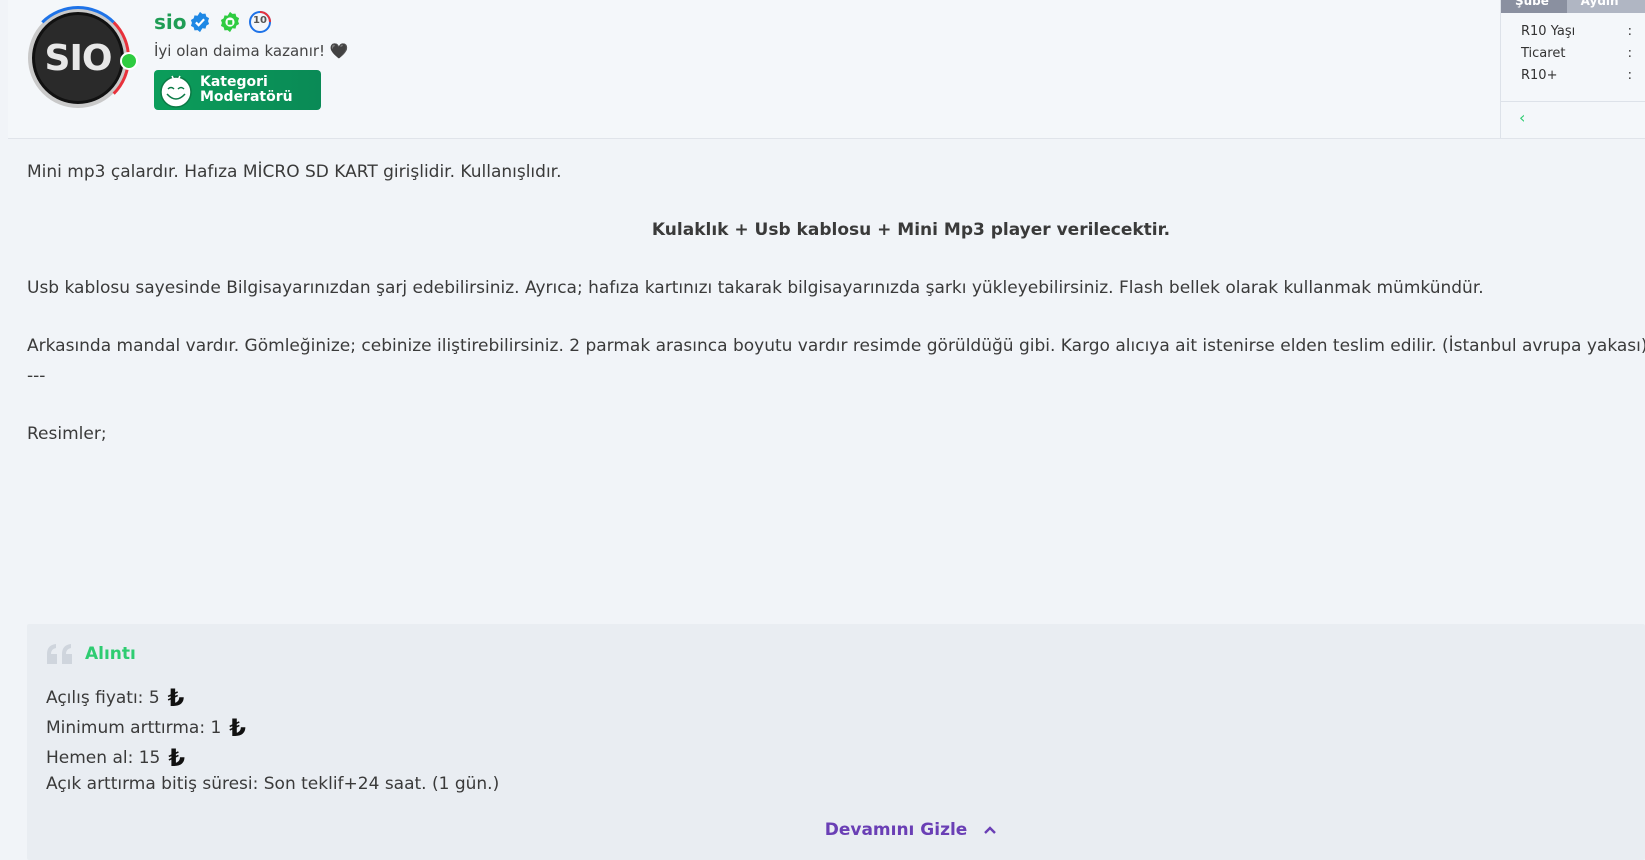 This screenshot has height=860, width=1645. What do you see at coordinates (103, 698) in the screenshot?
I see `opening-price: Açılış fiyatı: 5` at bounding box center [103, 698].